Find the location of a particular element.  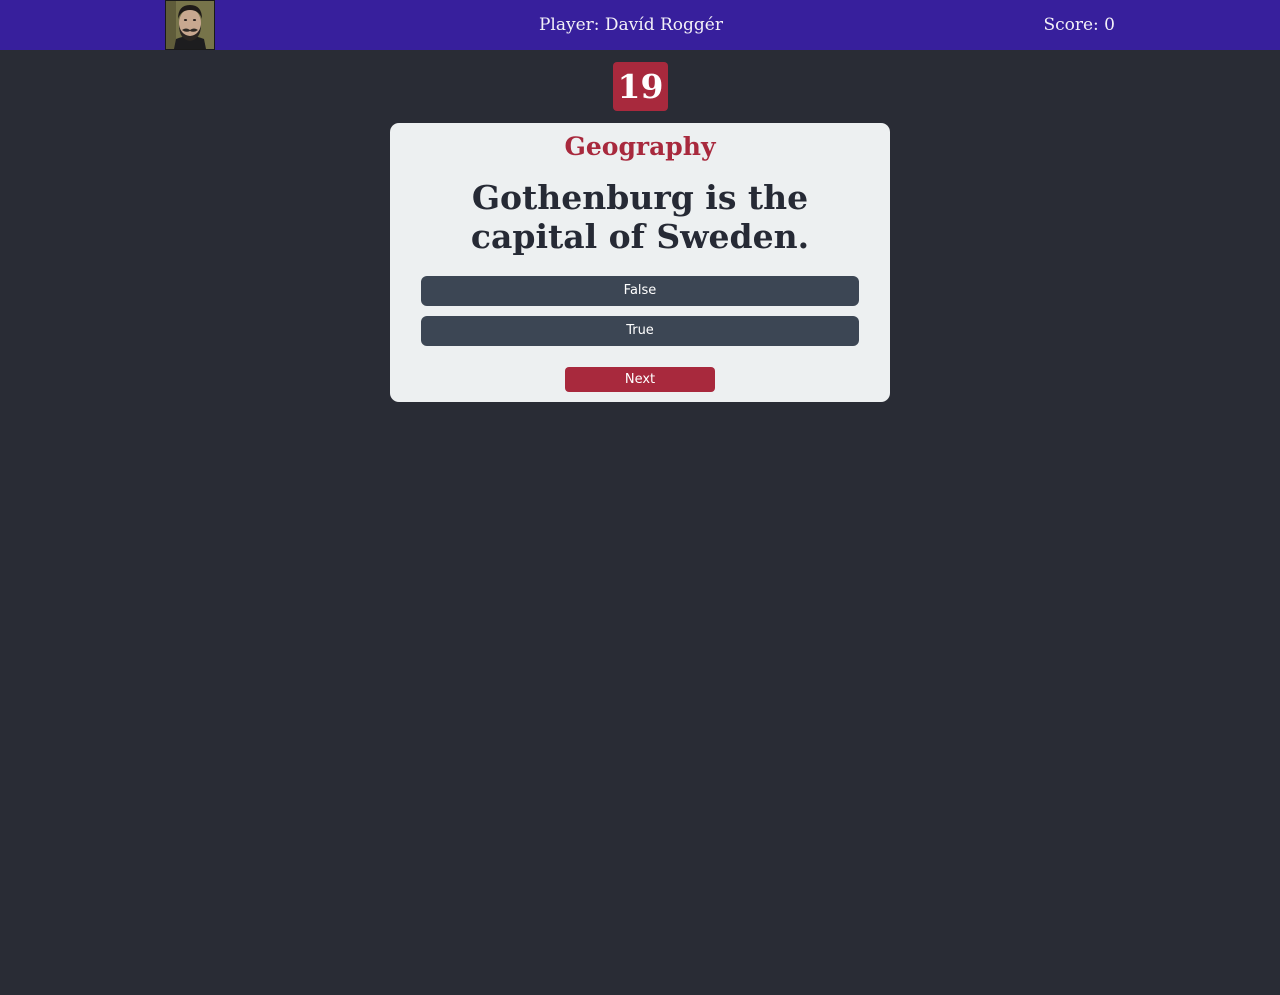

score-display: Score: 0 is located at coordinates (1079, 25).